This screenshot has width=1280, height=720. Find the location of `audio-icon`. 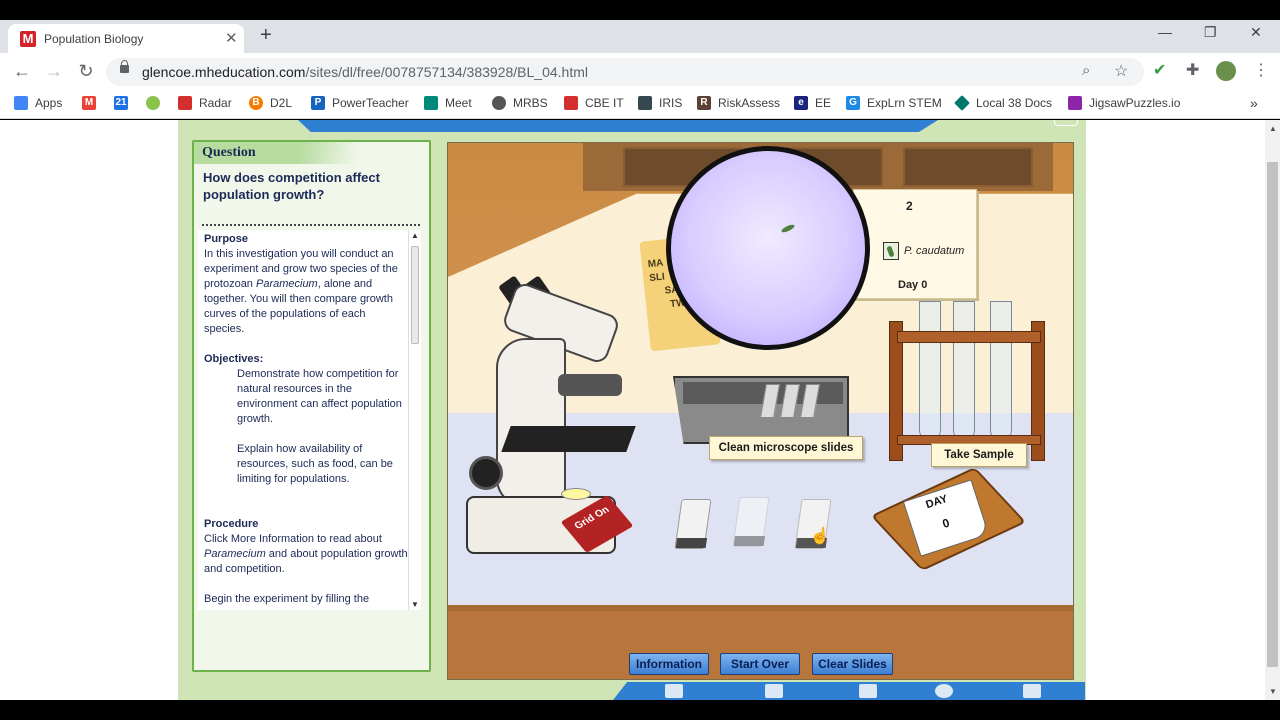

audio-icon is located at coordinates (944, 691).